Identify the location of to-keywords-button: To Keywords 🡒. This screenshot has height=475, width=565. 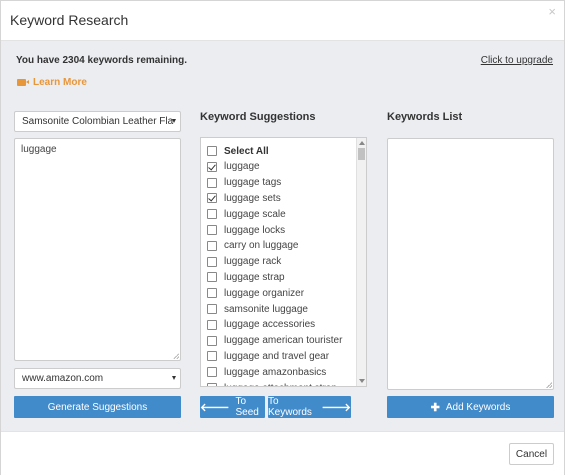
(309, 407).